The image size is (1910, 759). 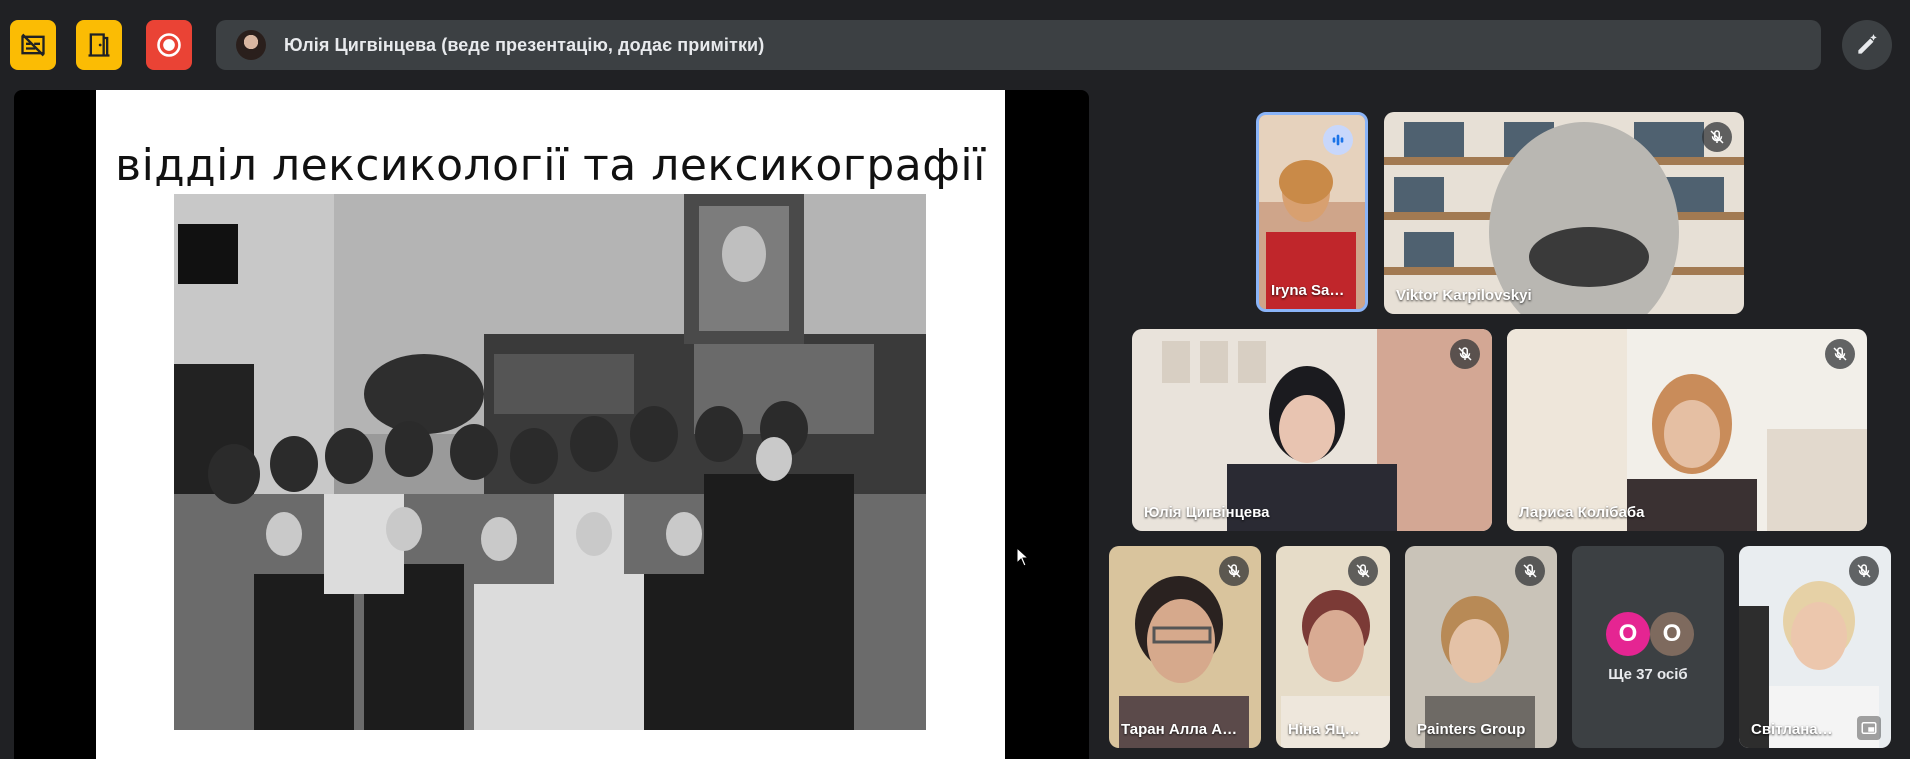 I want to click on presenter-avatar, so click(x=251, y=45).